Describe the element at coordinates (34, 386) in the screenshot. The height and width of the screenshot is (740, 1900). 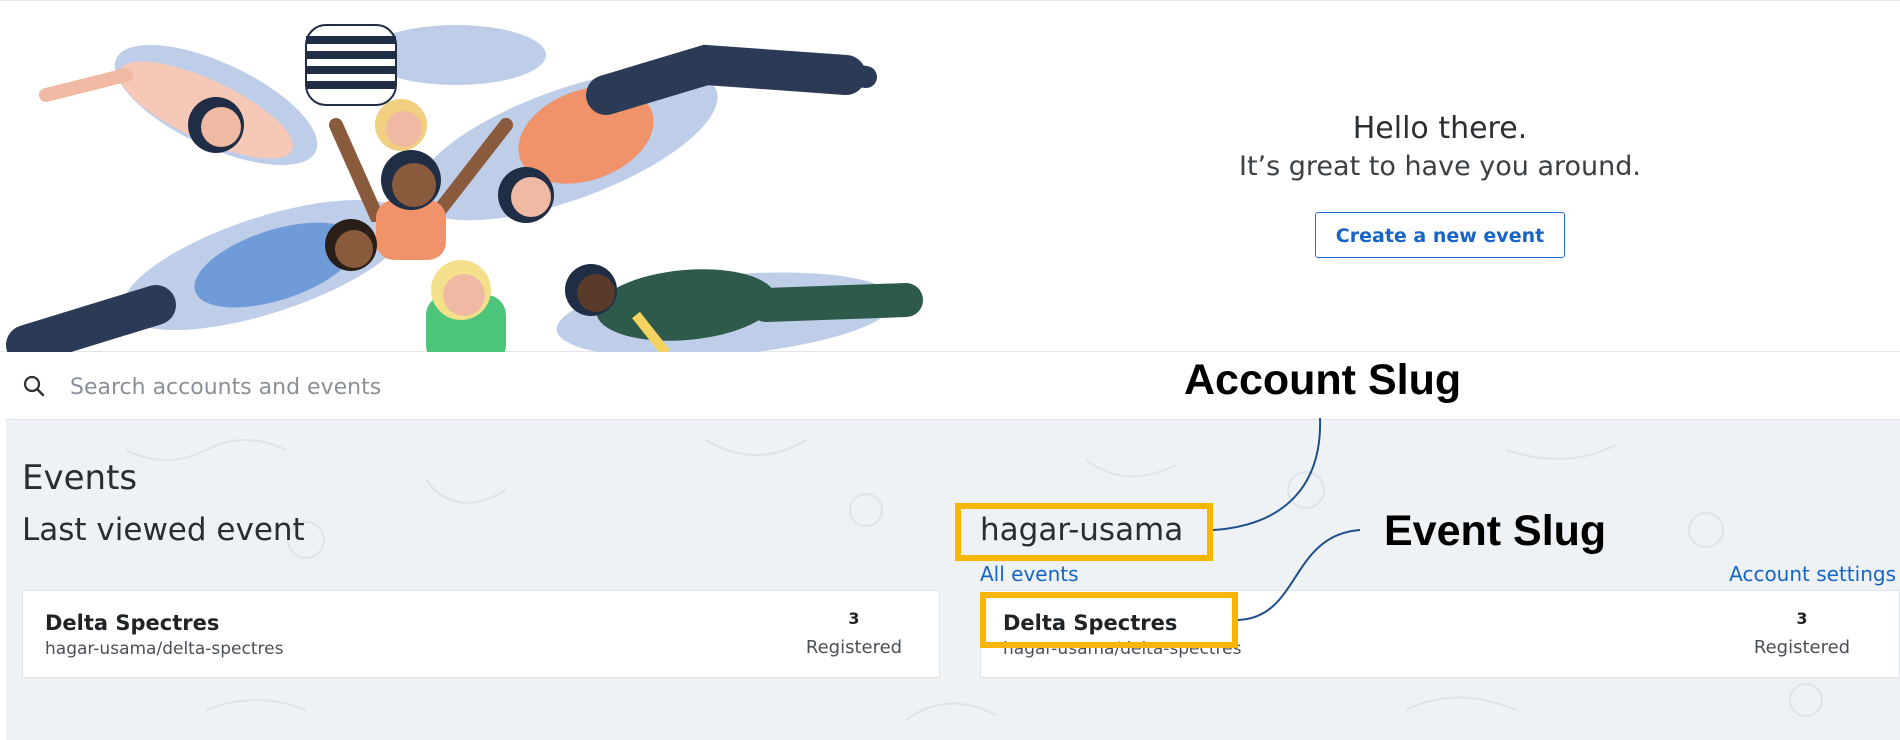
I see `search-icon` at that location.